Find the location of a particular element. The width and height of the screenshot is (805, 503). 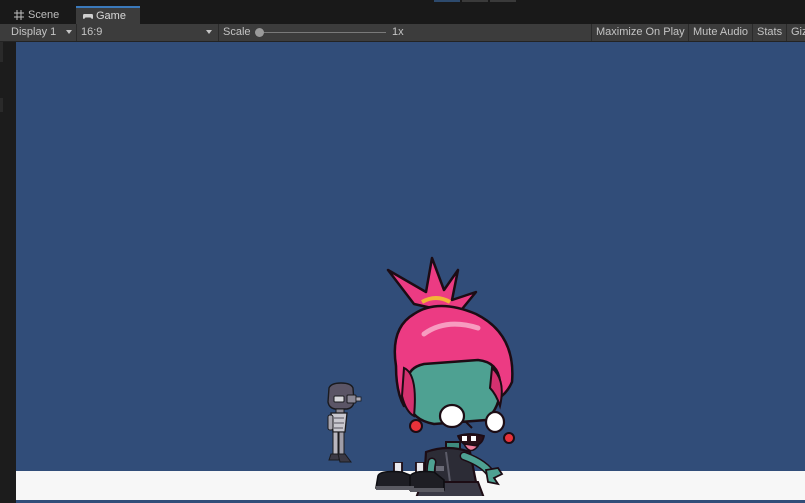

display-dropdown-label: Display 1 is located at coordinates (33, 32).